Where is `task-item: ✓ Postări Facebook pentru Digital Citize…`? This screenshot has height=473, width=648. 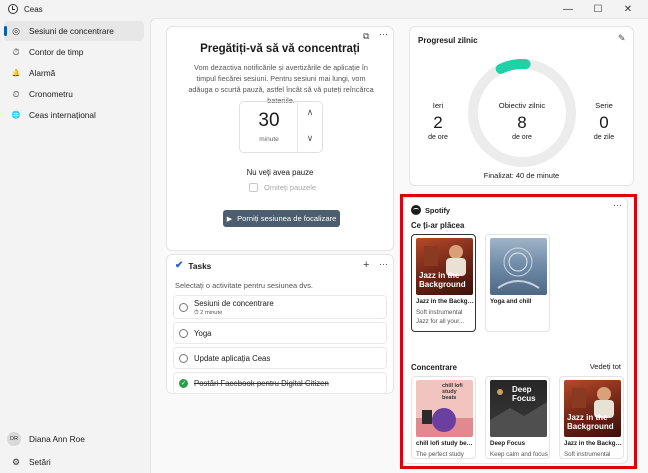
task-item: ✓ Postări Facebook pentru Digital Citize… is located at coordinates (280, 383).